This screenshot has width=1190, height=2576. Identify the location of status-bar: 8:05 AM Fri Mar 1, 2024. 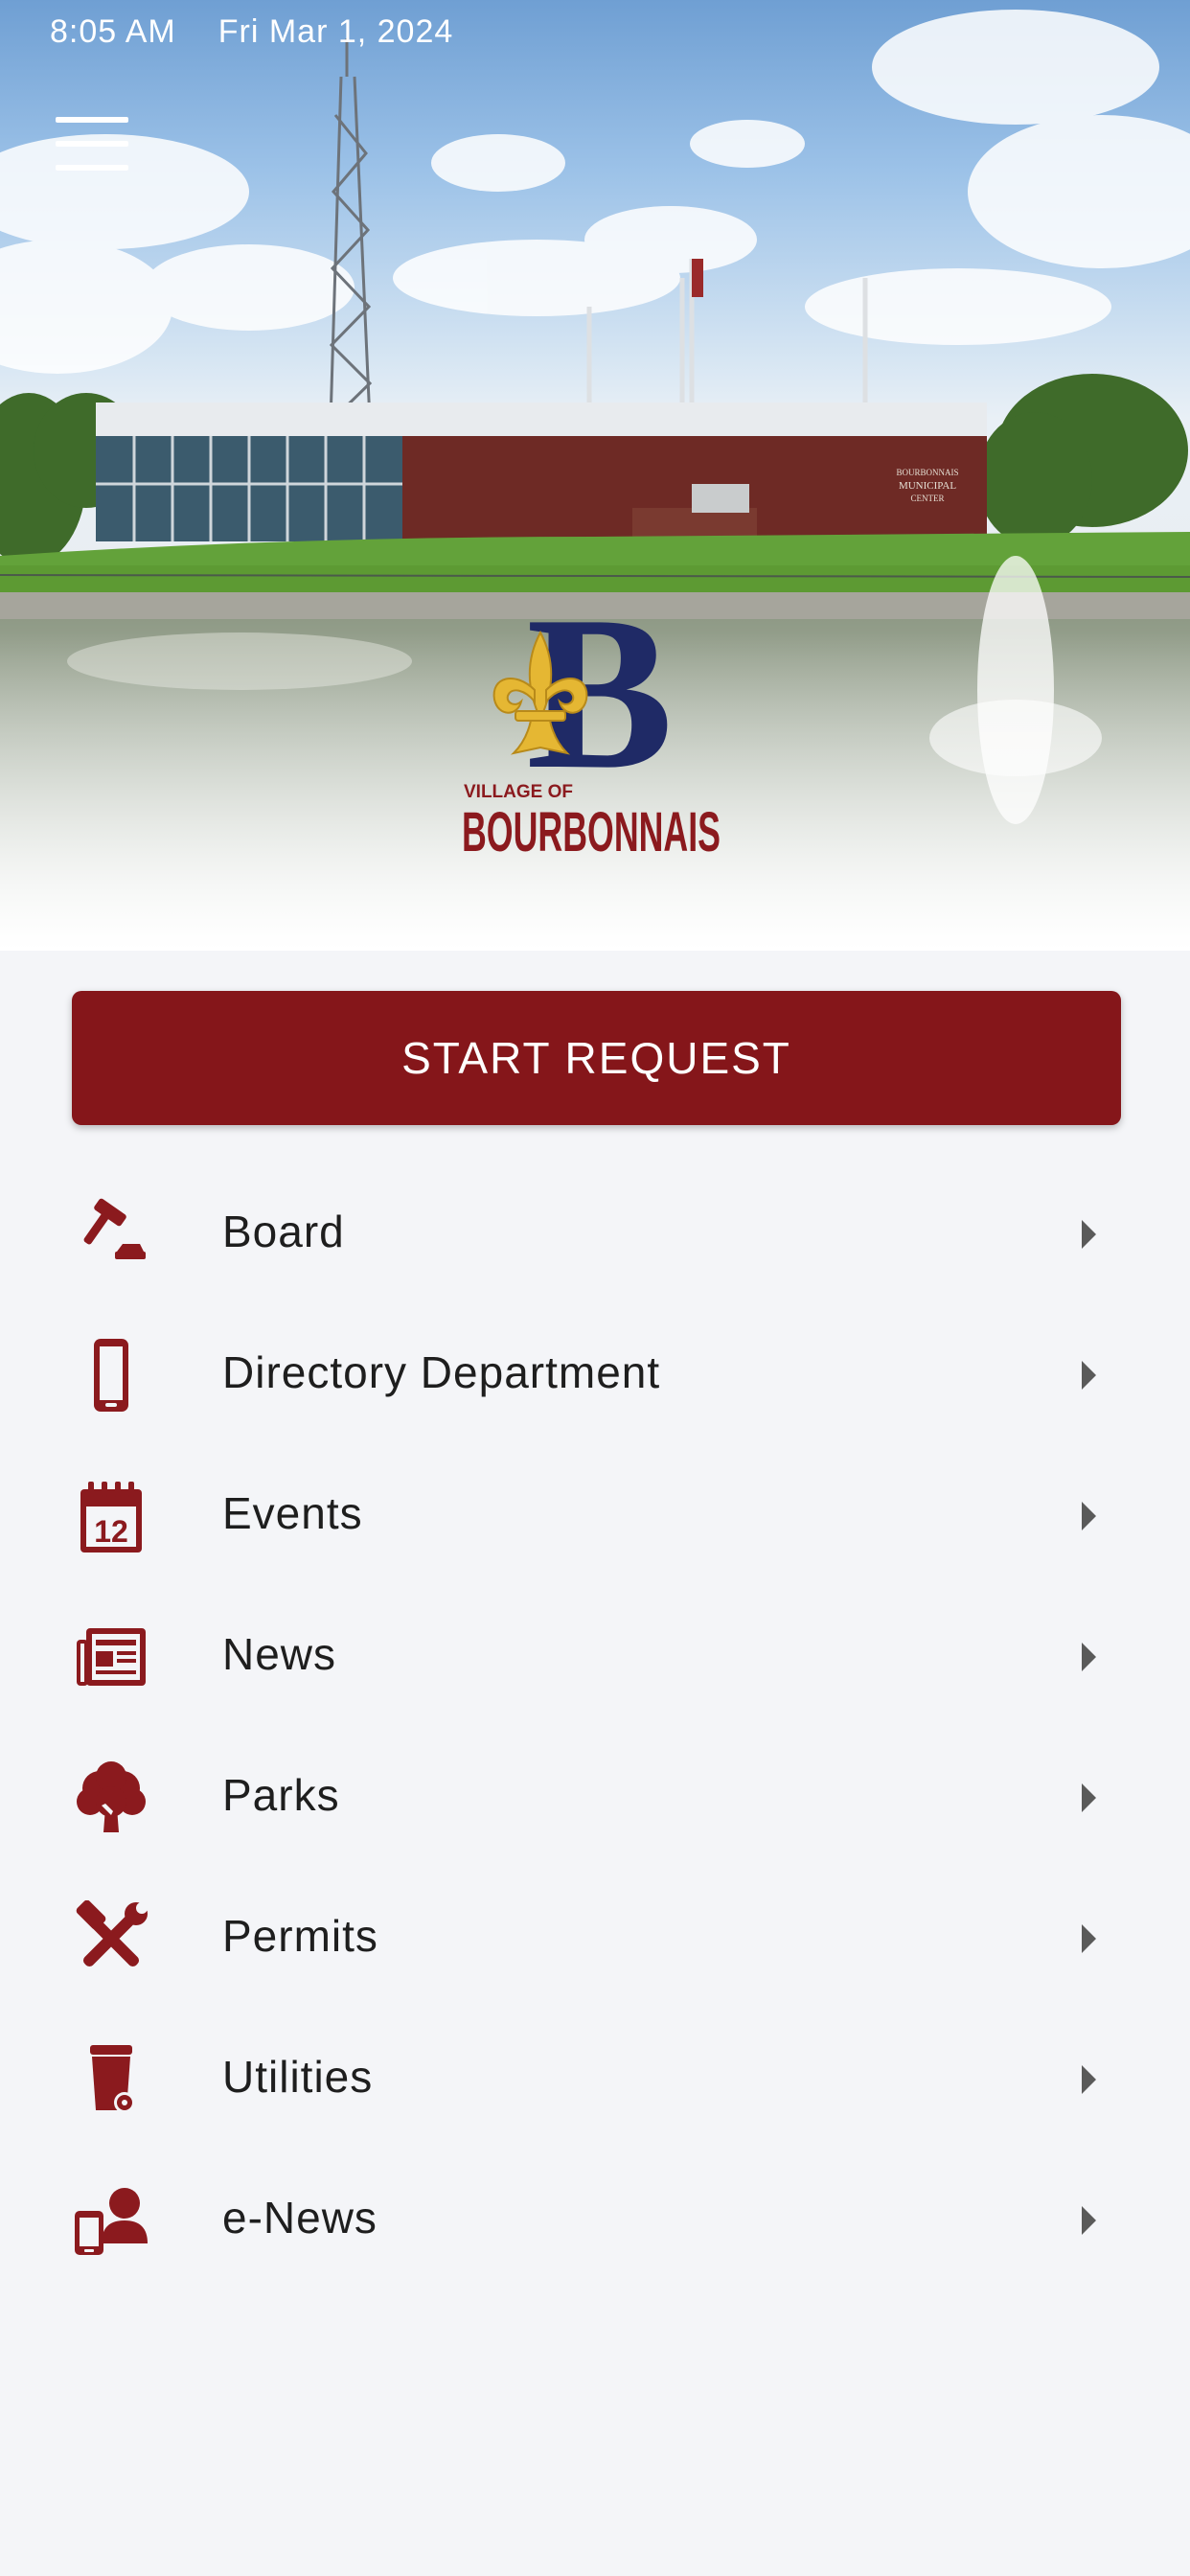
(251, 32).